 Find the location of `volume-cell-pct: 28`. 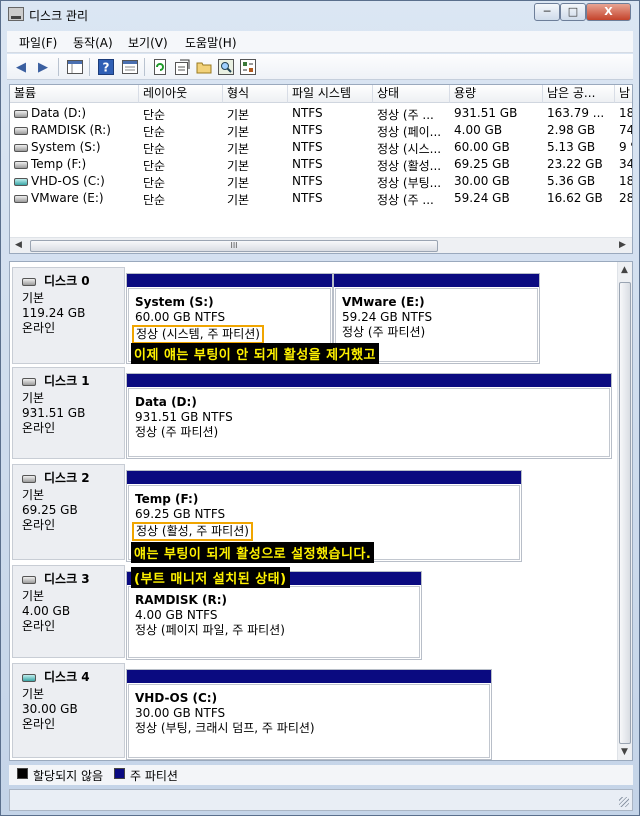

volume-cell-pct: 28 is located at coordinates (625, 198).